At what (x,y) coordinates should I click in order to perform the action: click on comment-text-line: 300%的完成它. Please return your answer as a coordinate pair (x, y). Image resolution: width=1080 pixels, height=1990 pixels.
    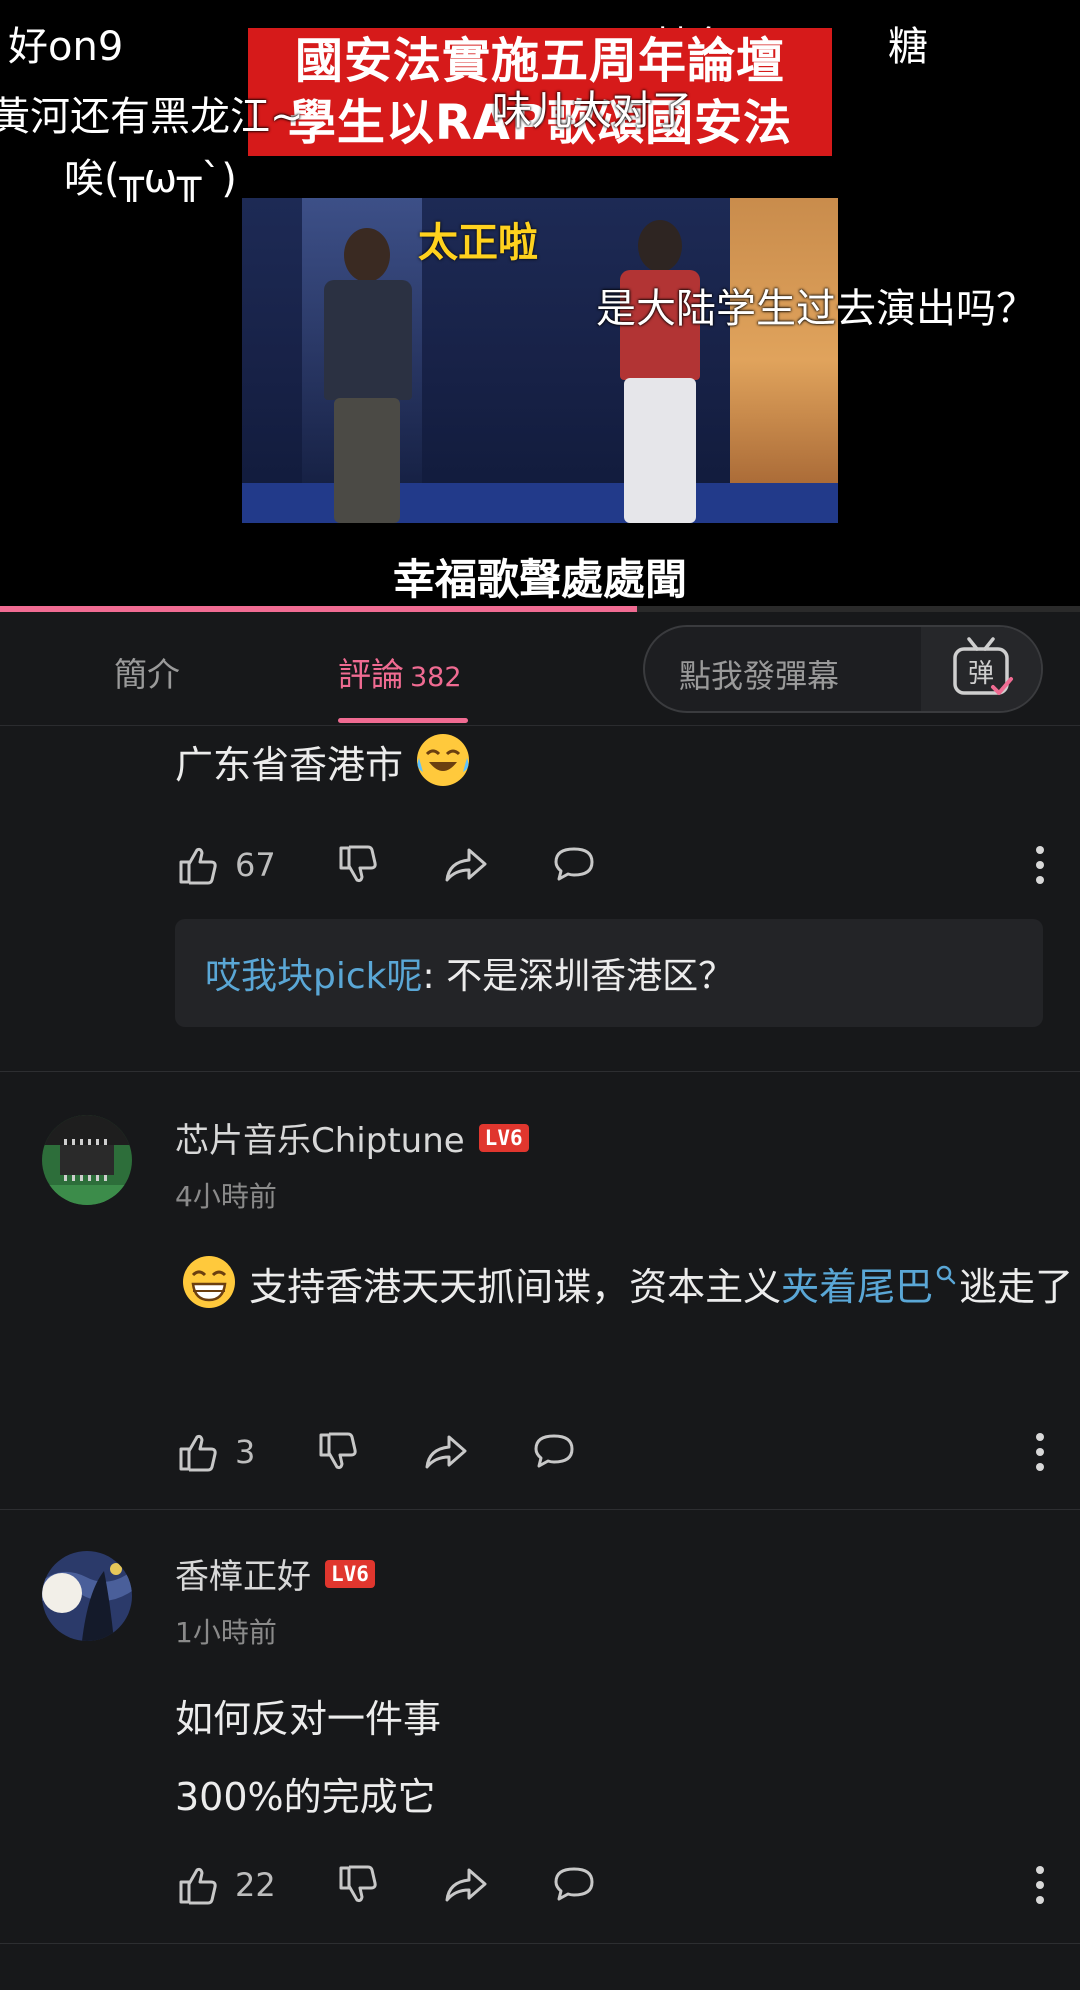
    Looking at the image, I should click on (305, 1797).